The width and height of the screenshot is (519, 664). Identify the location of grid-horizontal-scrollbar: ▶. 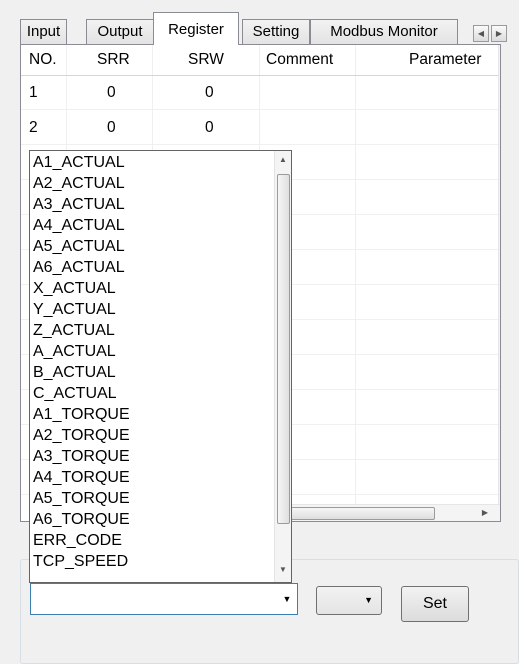
(391, 512).